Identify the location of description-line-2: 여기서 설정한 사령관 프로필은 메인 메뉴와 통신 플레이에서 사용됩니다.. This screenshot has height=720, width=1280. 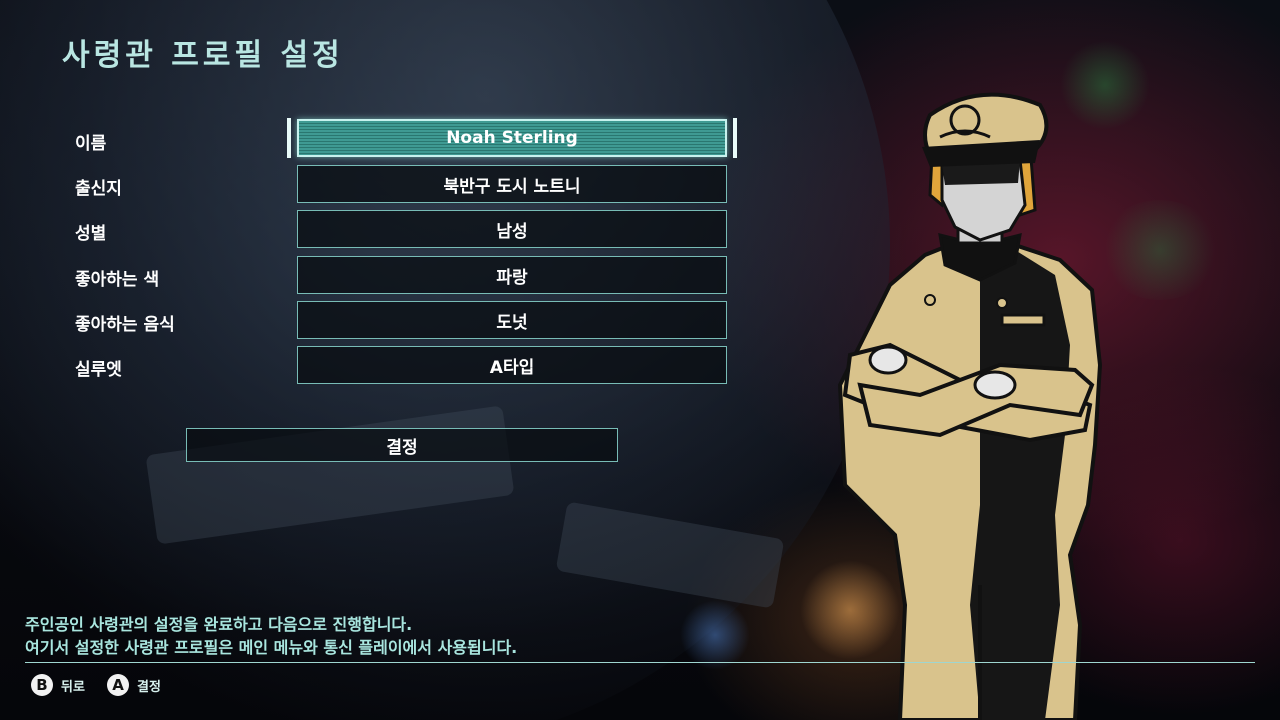
(271, 647).